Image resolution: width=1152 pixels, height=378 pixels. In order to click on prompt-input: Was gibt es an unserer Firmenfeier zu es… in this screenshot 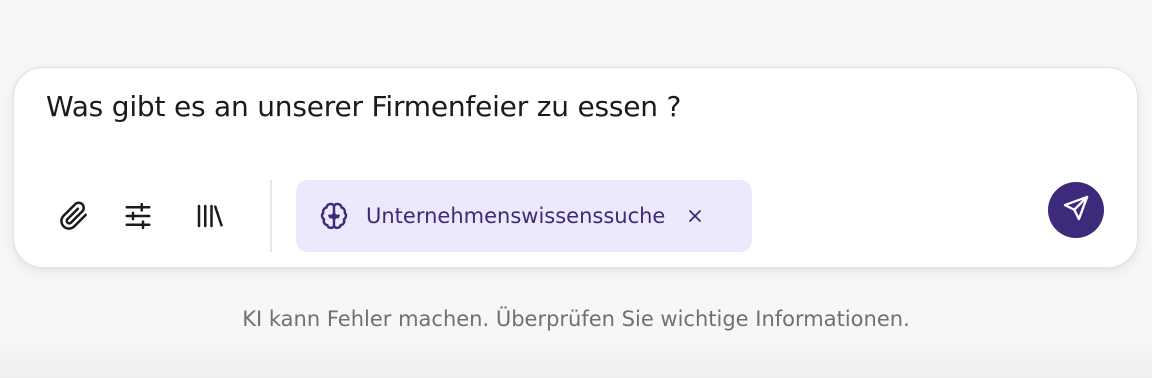, I will do `click(363, 106)`.